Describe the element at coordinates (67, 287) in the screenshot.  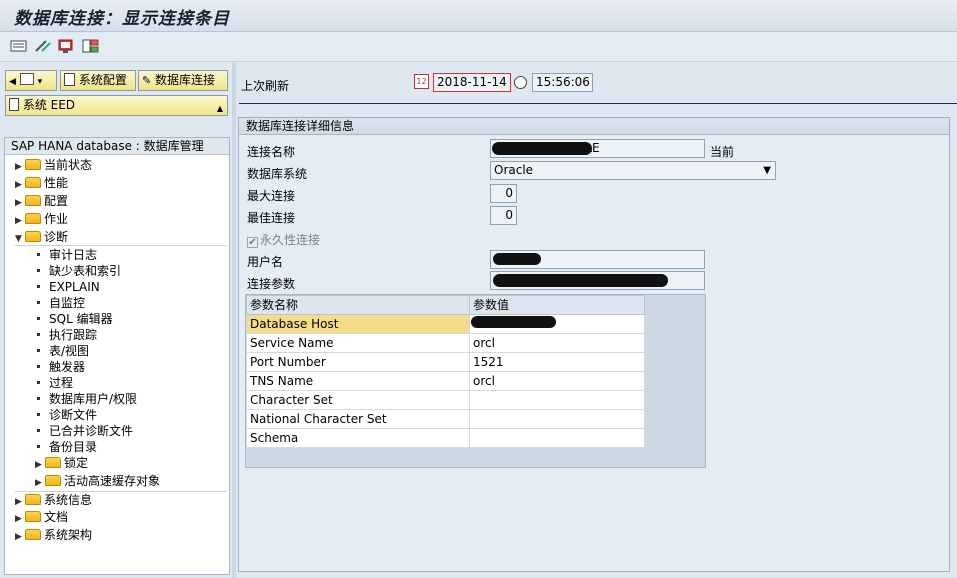
I see `tree-leaf: EXPLAIN` at that location.